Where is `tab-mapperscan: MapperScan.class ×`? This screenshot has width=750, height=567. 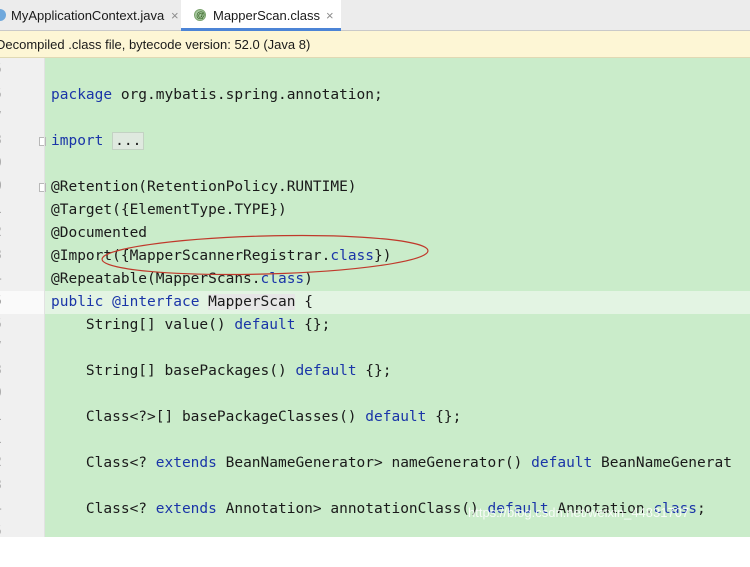 tab-mapperscan: MapperScan.class × is located at coordinates (261, 15).